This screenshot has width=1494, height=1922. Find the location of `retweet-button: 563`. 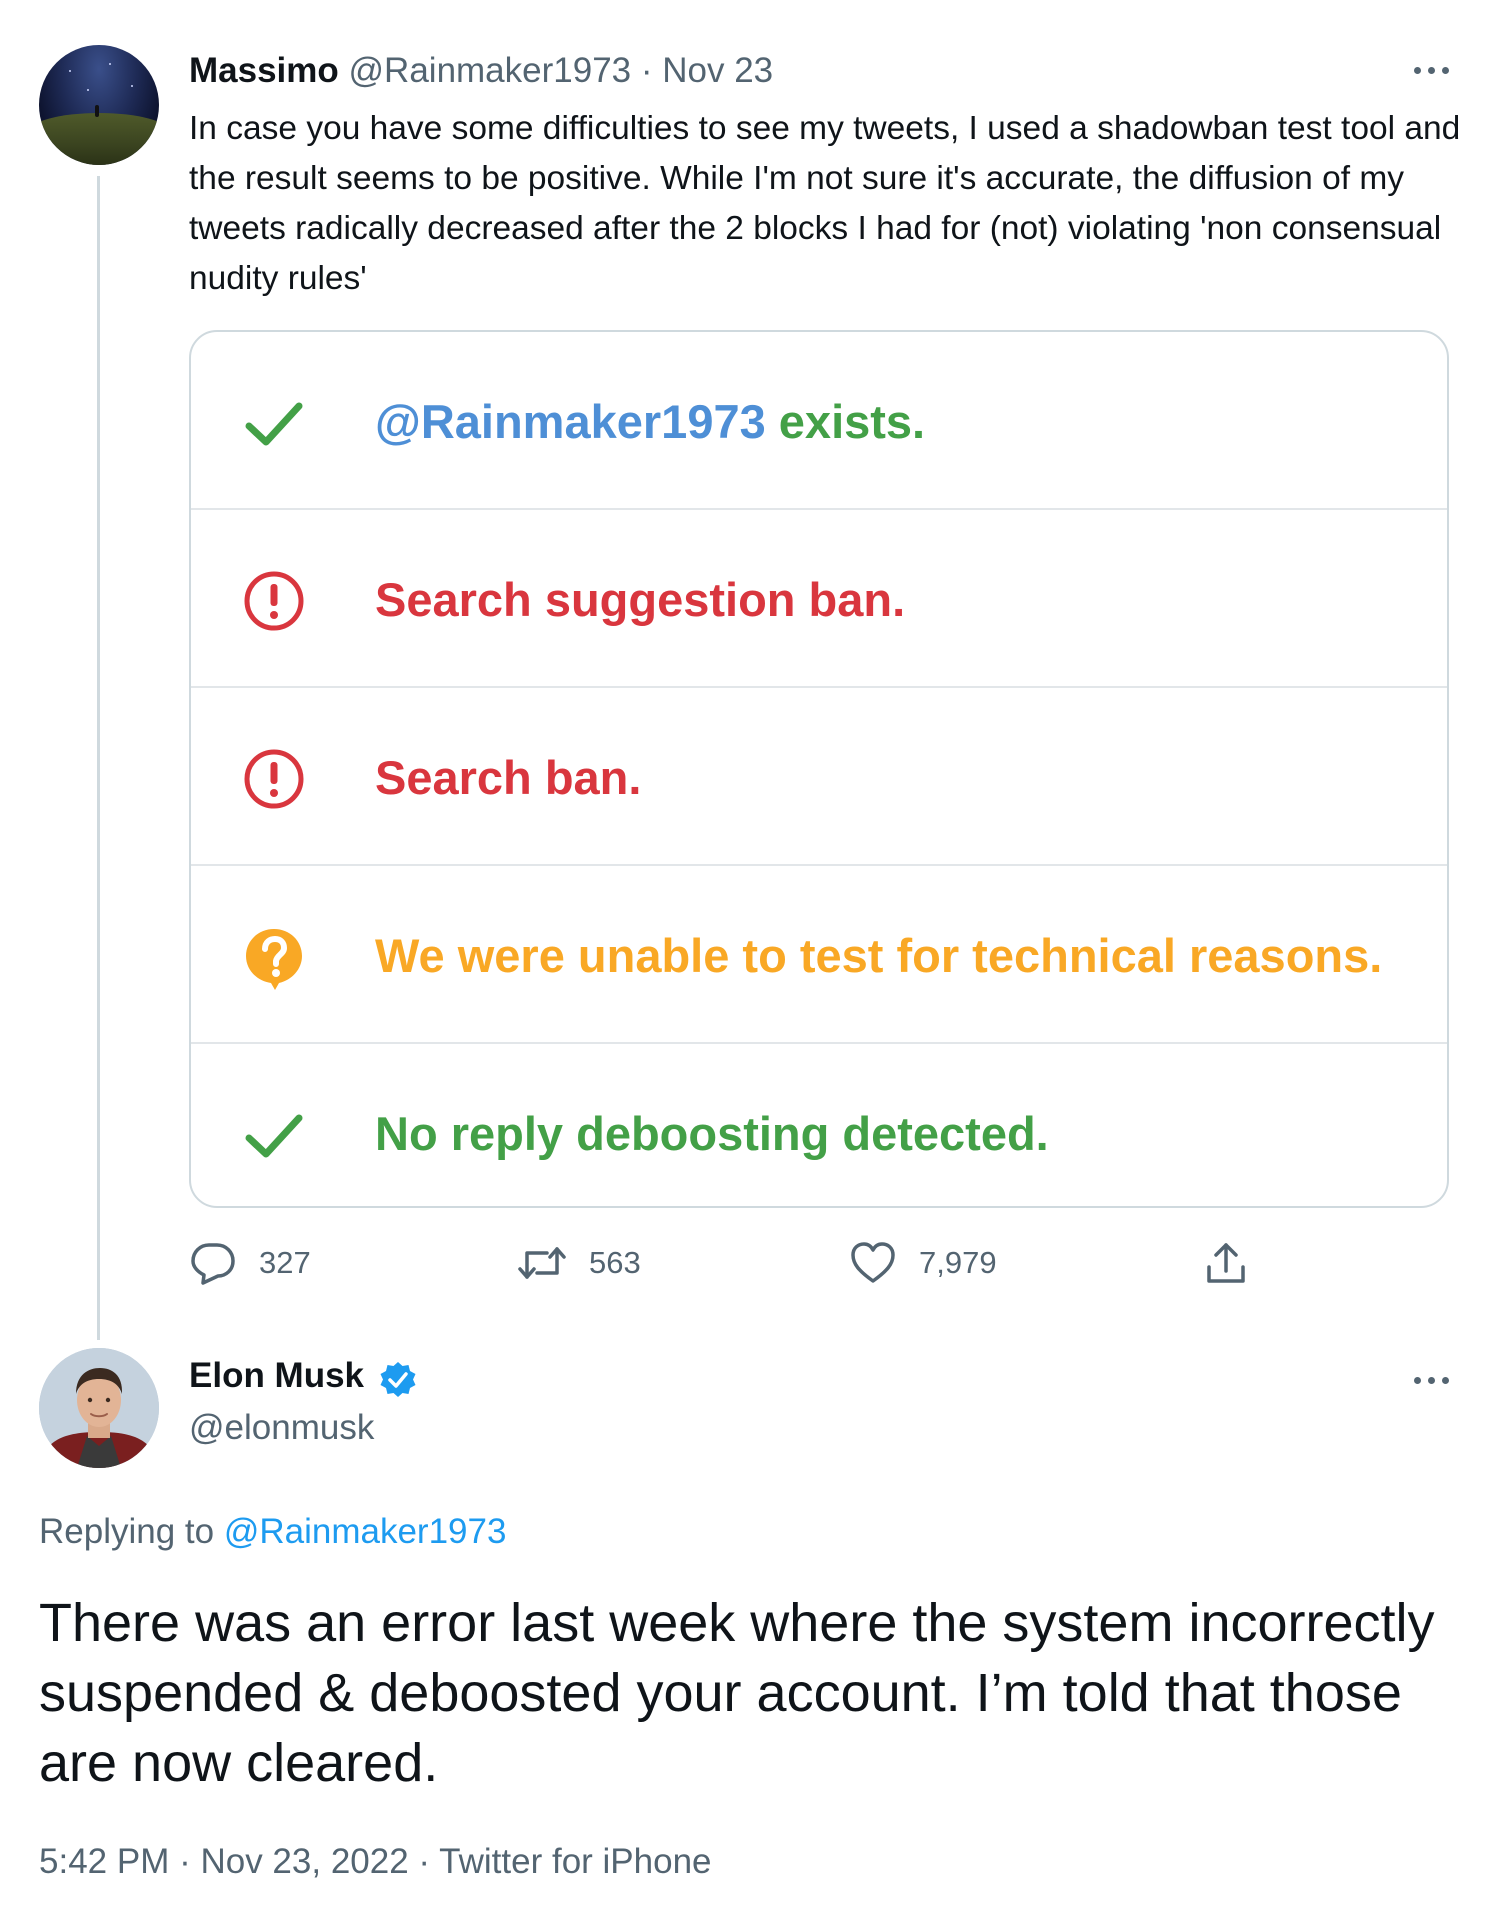

retweet-button: 563 is located at coordinates (579, 1263).